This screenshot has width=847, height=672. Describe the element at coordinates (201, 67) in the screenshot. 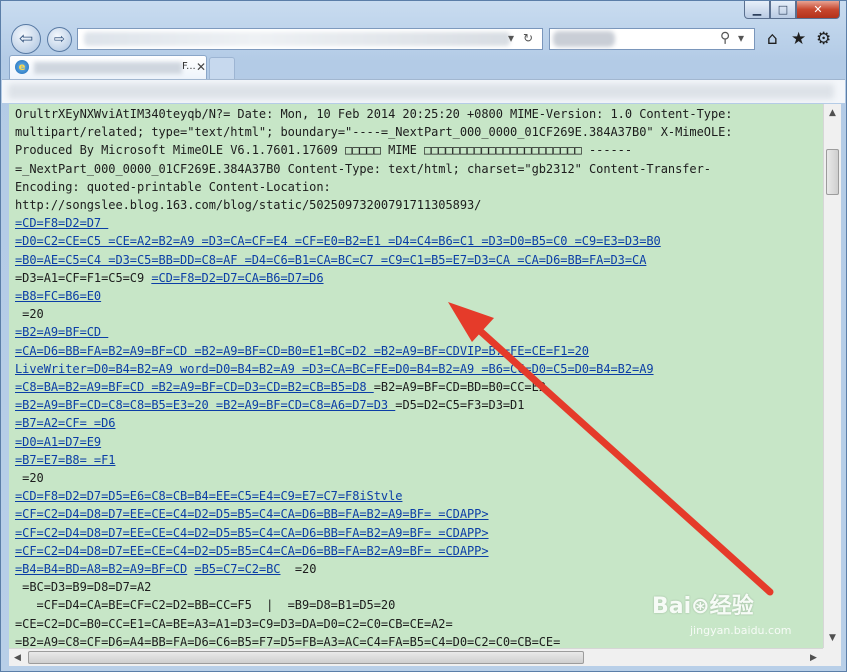

I see `tab-close-icon: ✕` at that location.